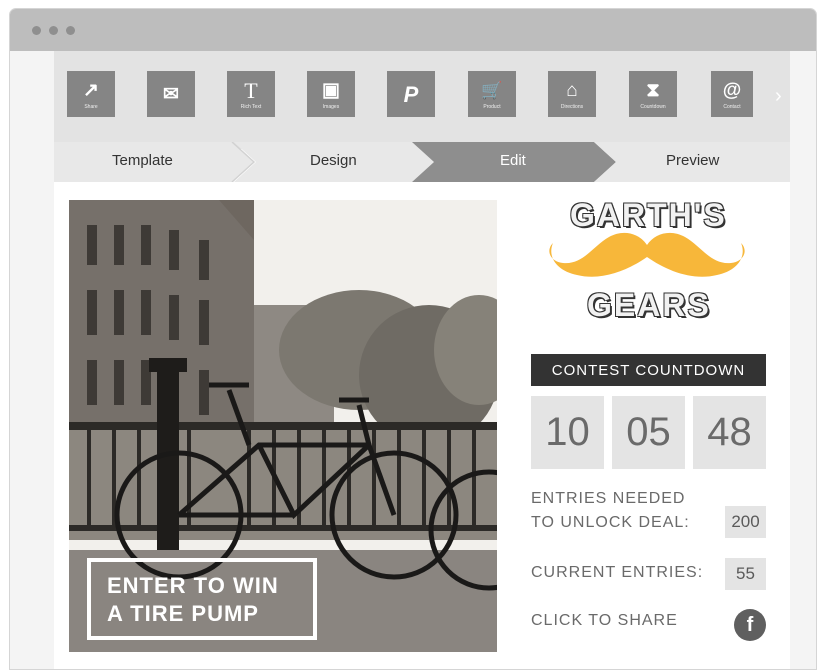  I want to click on contest-title: CONTEST COUNTDOWN, so click(648, 370).